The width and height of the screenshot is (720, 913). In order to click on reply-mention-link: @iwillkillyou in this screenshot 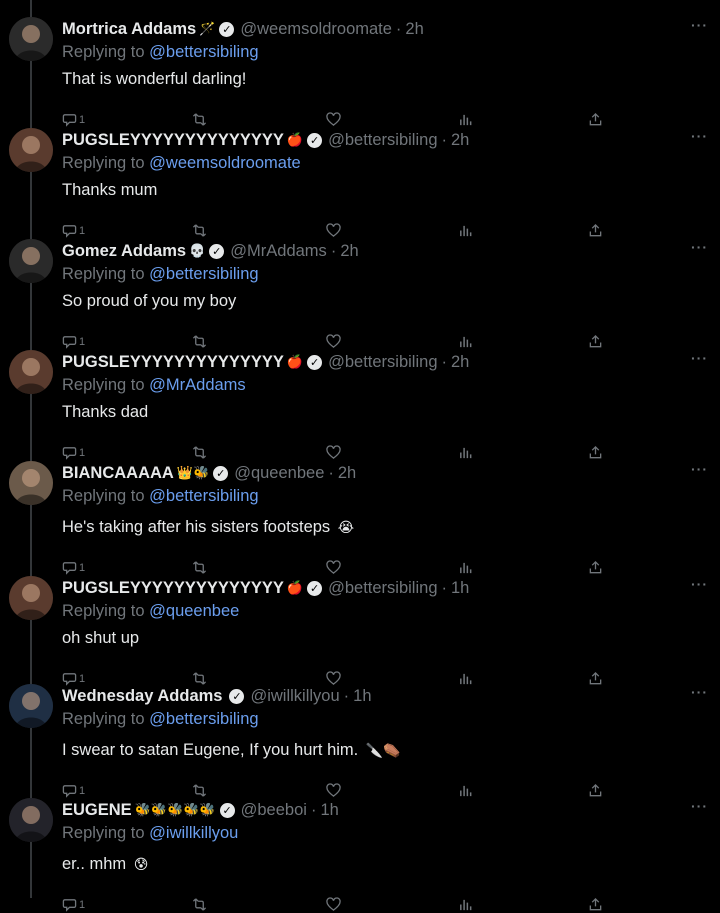, I will do `click(193, 833)`.